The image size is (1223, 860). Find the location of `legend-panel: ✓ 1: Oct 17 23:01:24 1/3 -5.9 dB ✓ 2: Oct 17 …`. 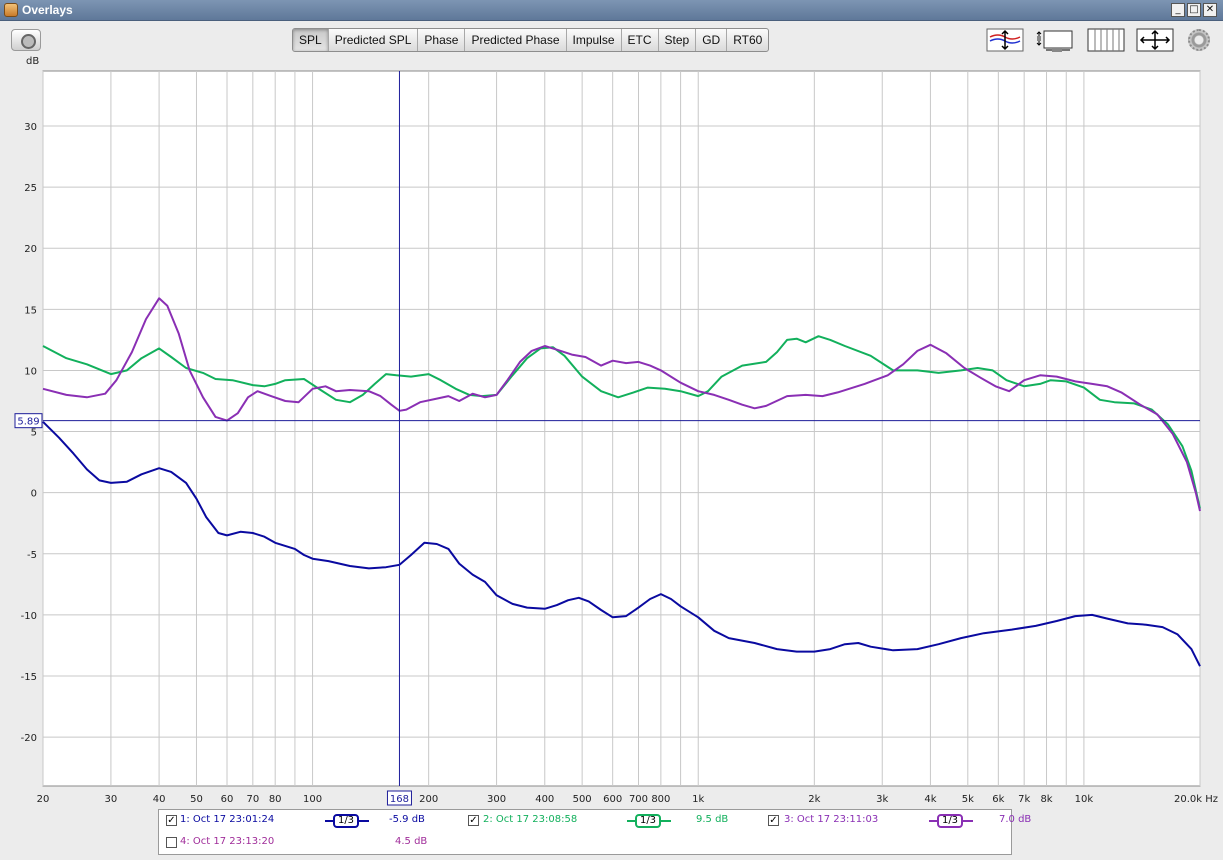

legend-panel: ✓ 1: Oct 17 23:01:24 1/3 -5.9 dB ✓ 2: Oct 17 … is located at coordinates (594, 832).